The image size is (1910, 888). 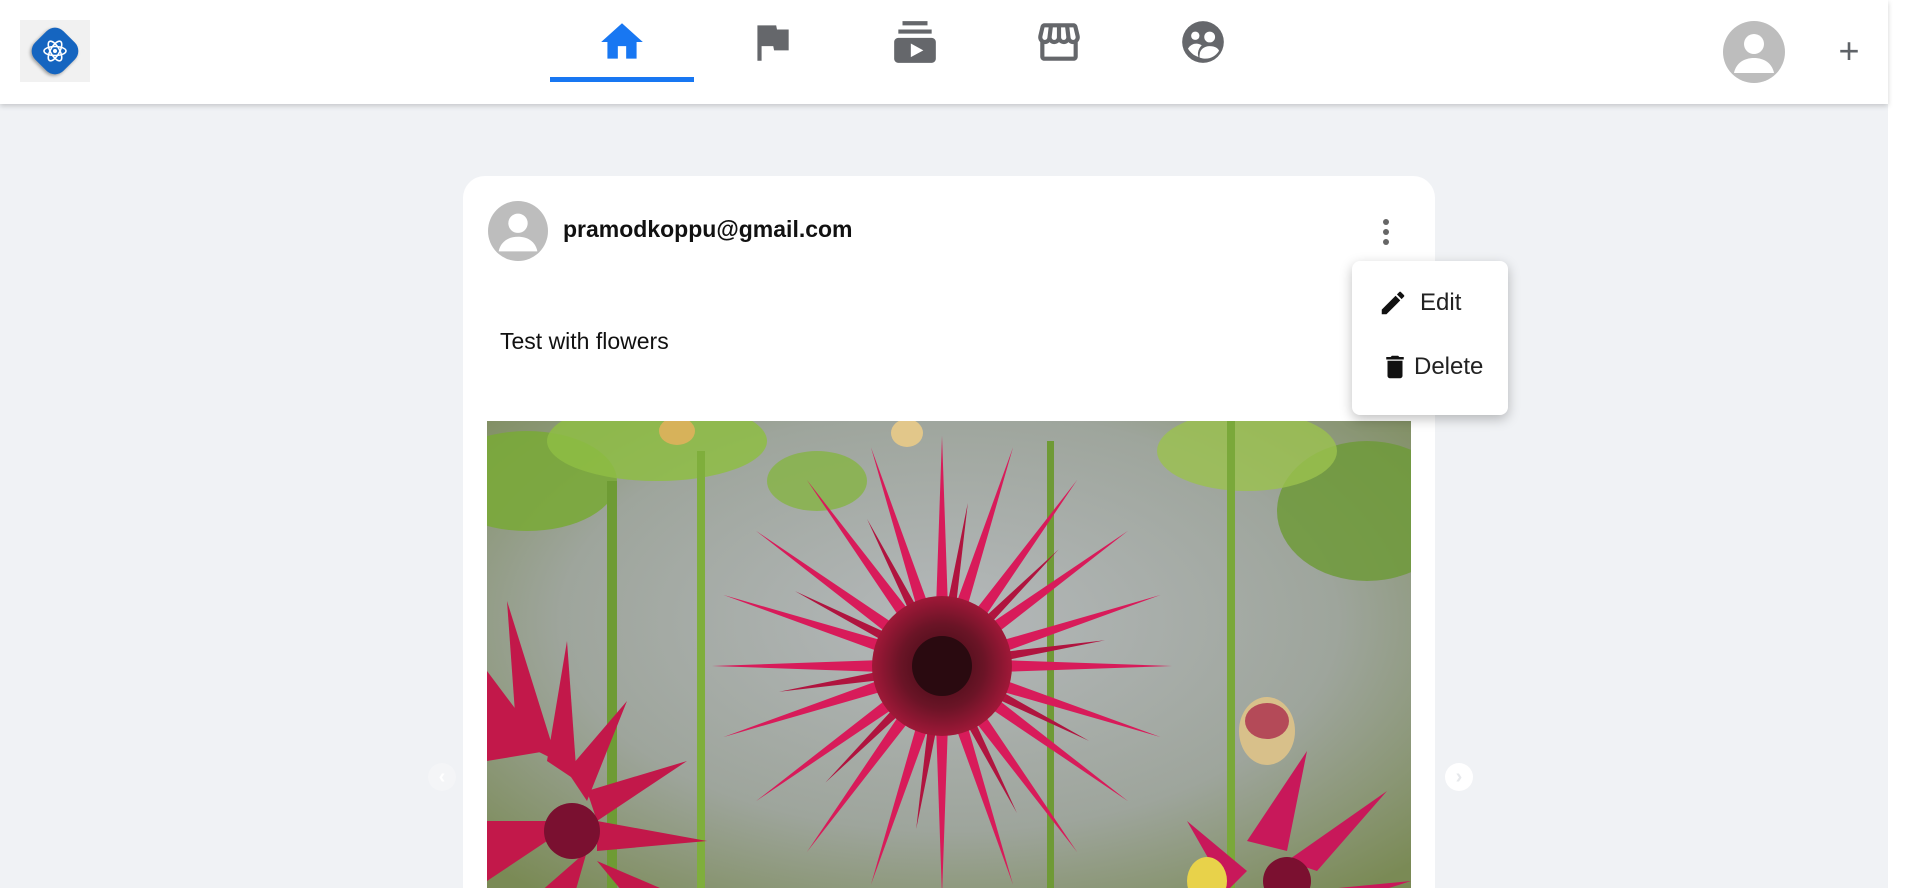 I want to click on chevron-left-icon: ‹, so click(x=442, y=776).